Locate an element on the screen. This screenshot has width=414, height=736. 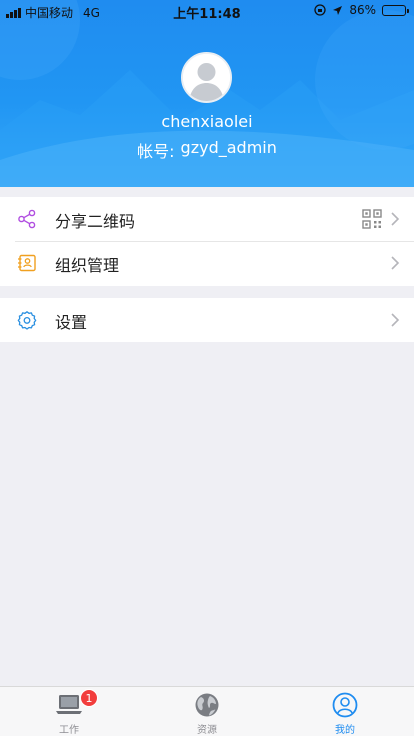
menu-label-share-qr: 分享二维码 is located at coordinates (95, 221).